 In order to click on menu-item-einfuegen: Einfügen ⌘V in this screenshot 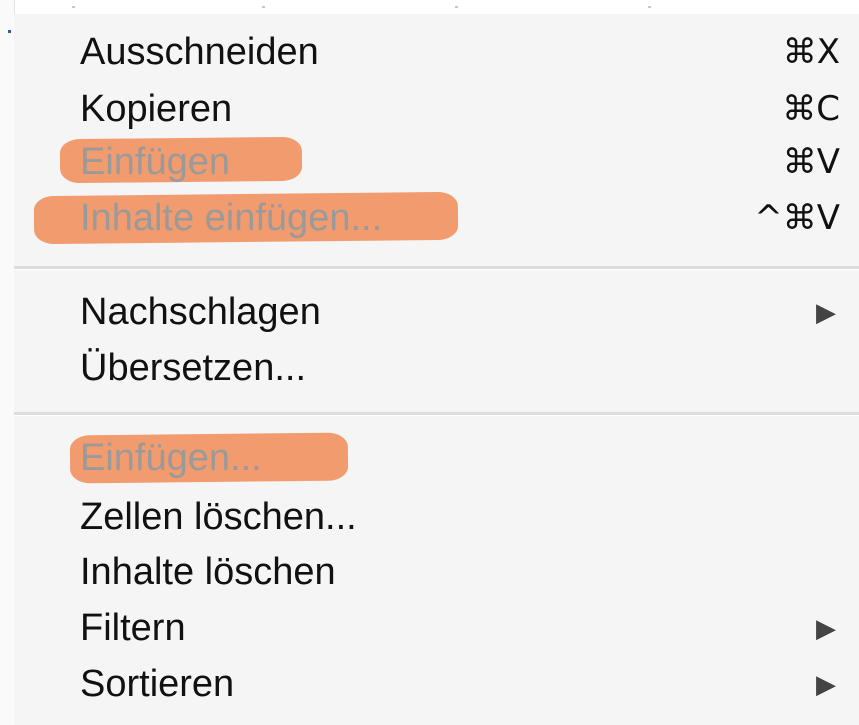, I will do `click(460, 162)`.